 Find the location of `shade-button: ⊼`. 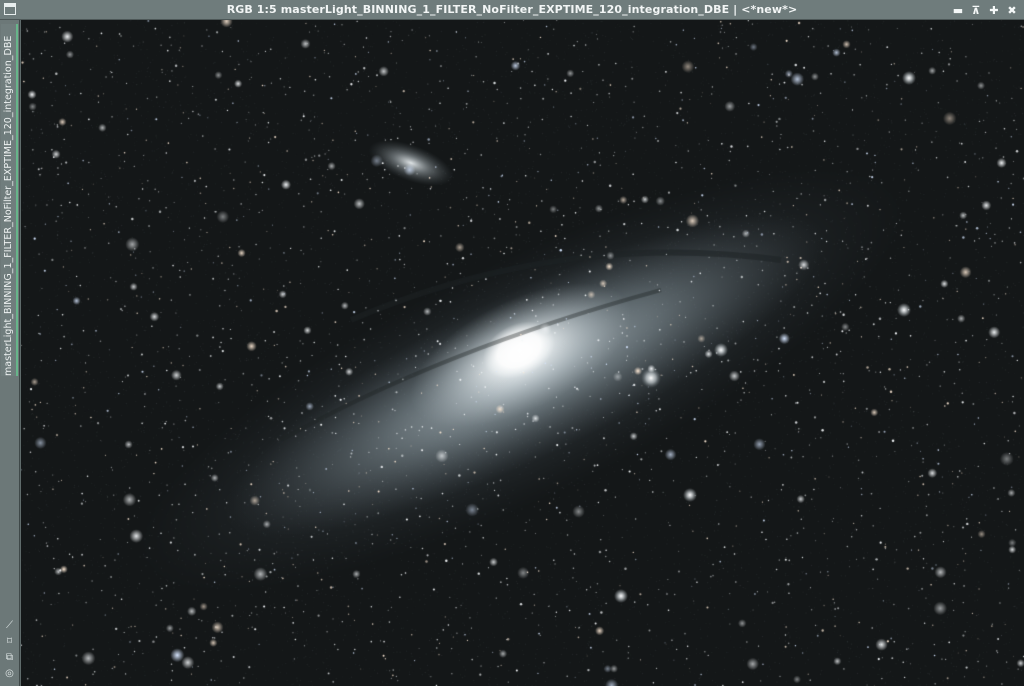

shade-button: ⊼ is located at coordinates (976, 10).